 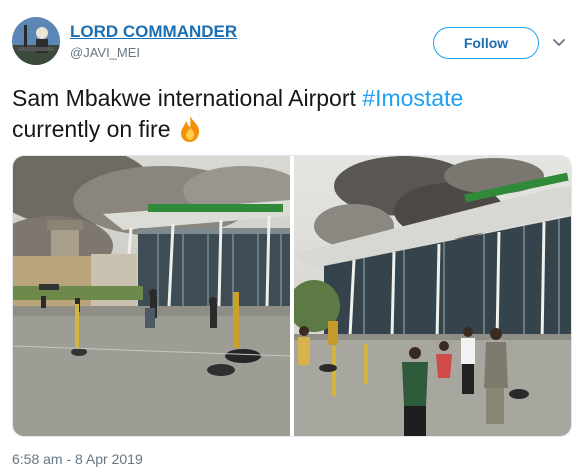 What do you see at coordinates (91, 129) in the screenshot?
I see `tweet-text-end: currently on fire` at bounding box center [91, 129].